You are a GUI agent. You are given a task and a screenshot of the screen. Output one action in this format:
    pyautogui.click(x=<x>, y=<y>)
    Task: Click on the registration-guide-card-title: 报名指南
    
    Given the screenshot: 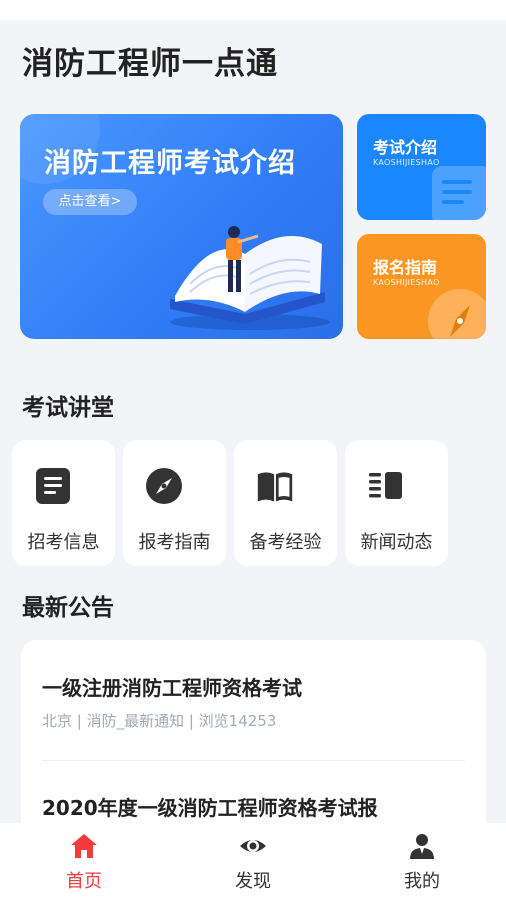 What is the action you would take?
    pyautogui.click(x=405, y=267)
    